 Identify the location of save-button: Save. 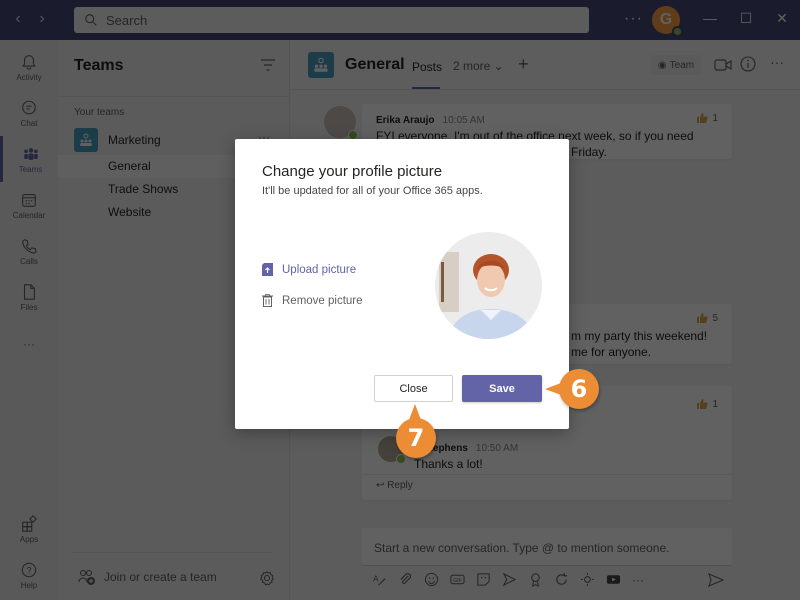
(502, 388).